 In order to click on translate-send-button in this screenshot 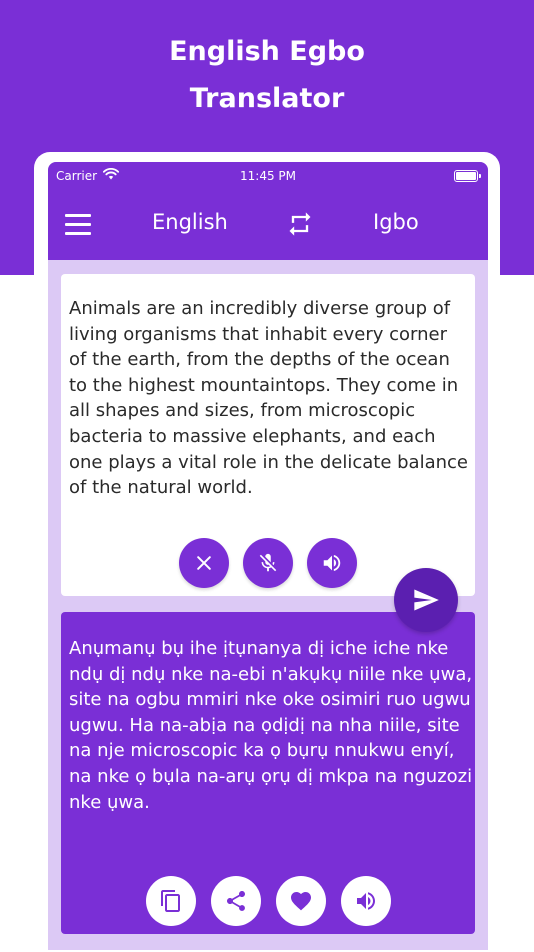, I will do `click(426, 600)`.